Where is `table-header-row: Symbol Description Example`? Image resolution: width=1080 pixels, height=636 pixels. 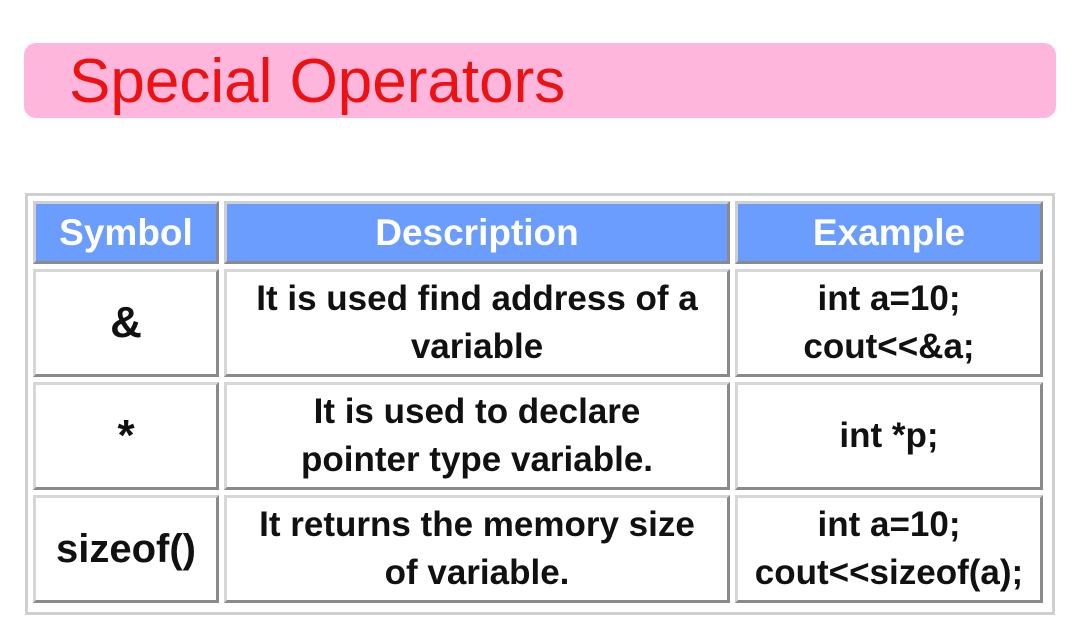 table-header-row: Symbol Description Example is located at coordinates (538, 232).